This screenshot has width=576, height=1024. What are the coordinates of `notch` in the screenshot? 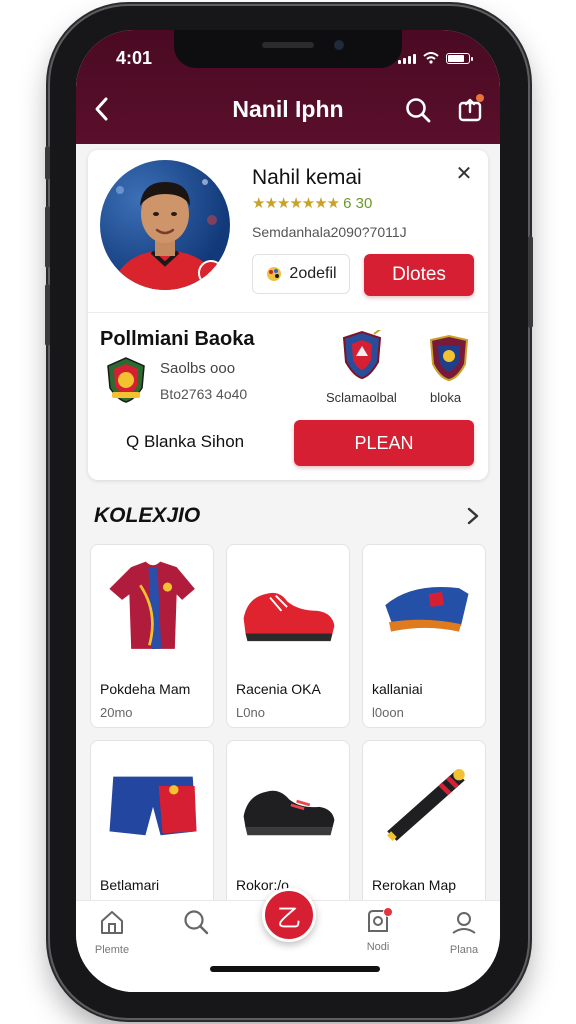 It's located at (288, 49).